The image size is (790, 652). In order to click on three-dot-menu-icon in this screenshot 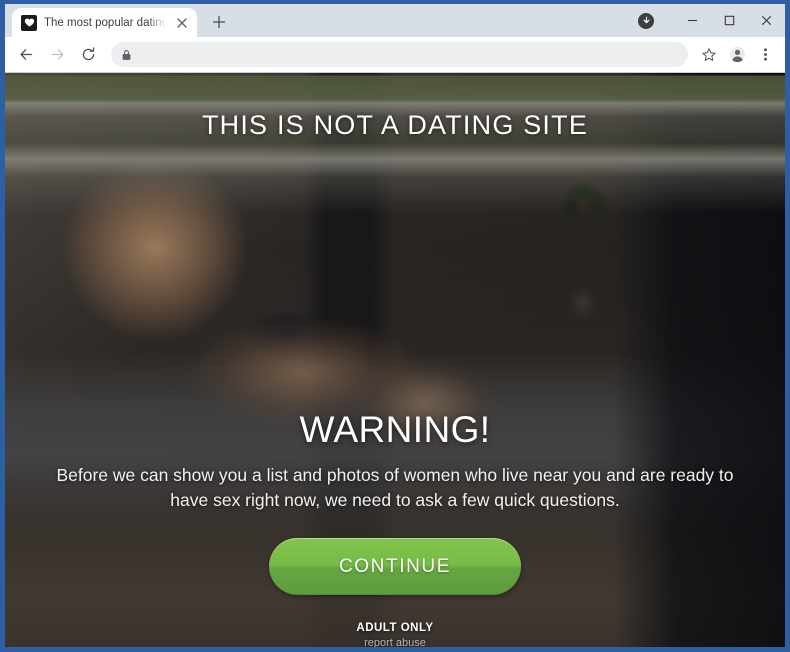, I will do `click(765, 55)`.